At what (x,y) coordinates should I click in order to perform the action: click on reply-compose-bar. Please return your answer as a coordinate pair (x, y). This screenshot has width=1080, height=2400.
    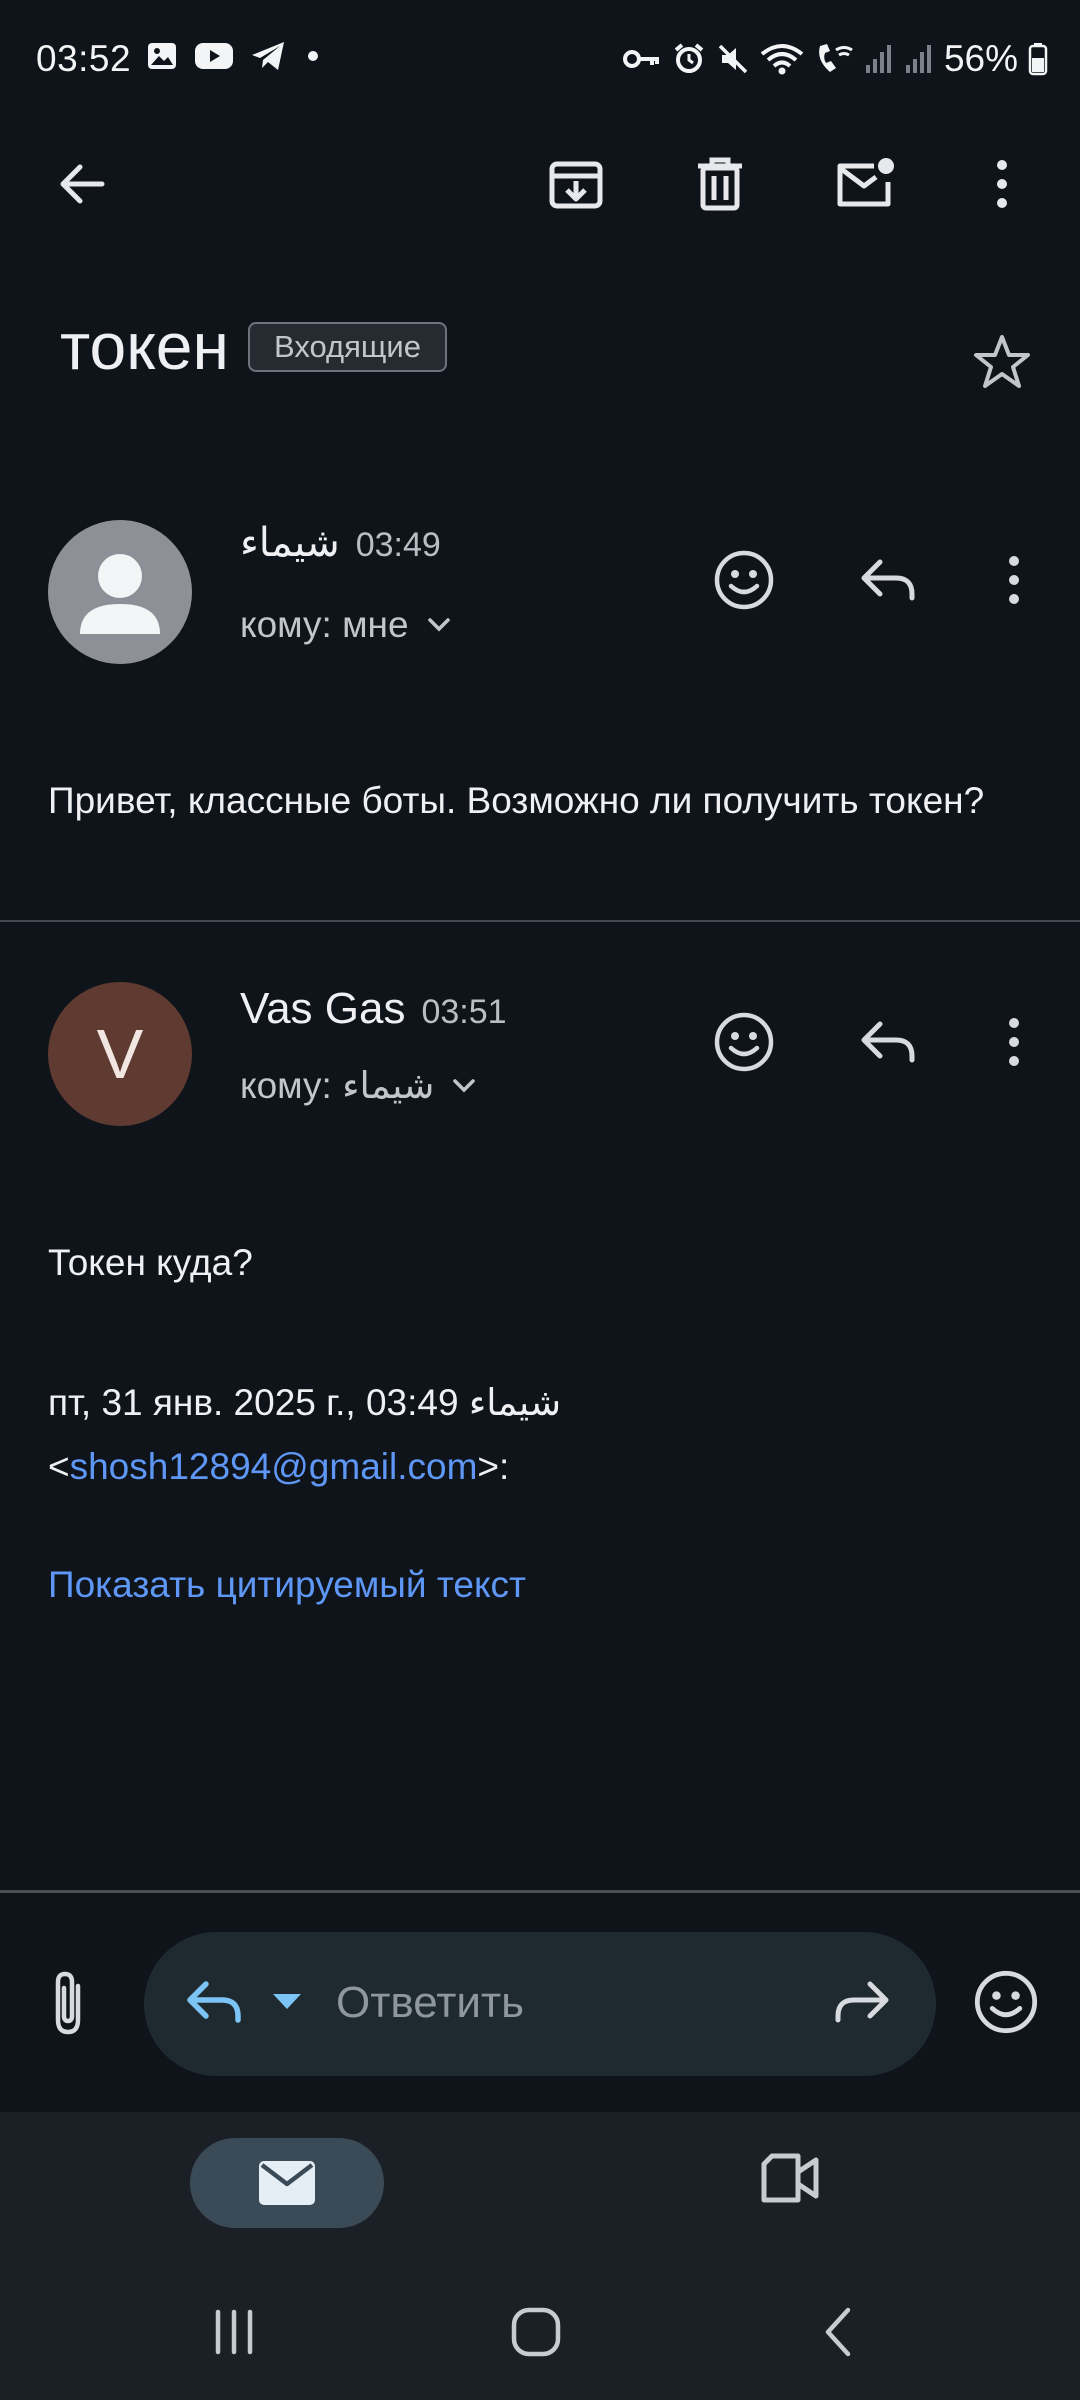
    Looking at the image, I should click on (540, 2004).